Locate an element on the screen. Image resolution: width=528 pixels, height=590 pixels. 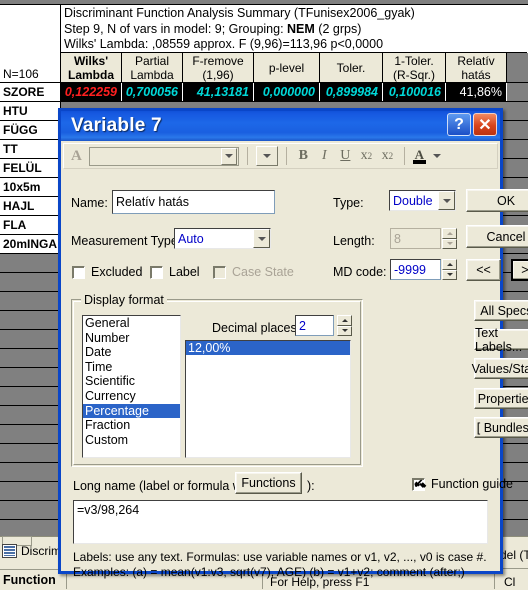
chevron-down-icon is located at coordinates (228, 156).